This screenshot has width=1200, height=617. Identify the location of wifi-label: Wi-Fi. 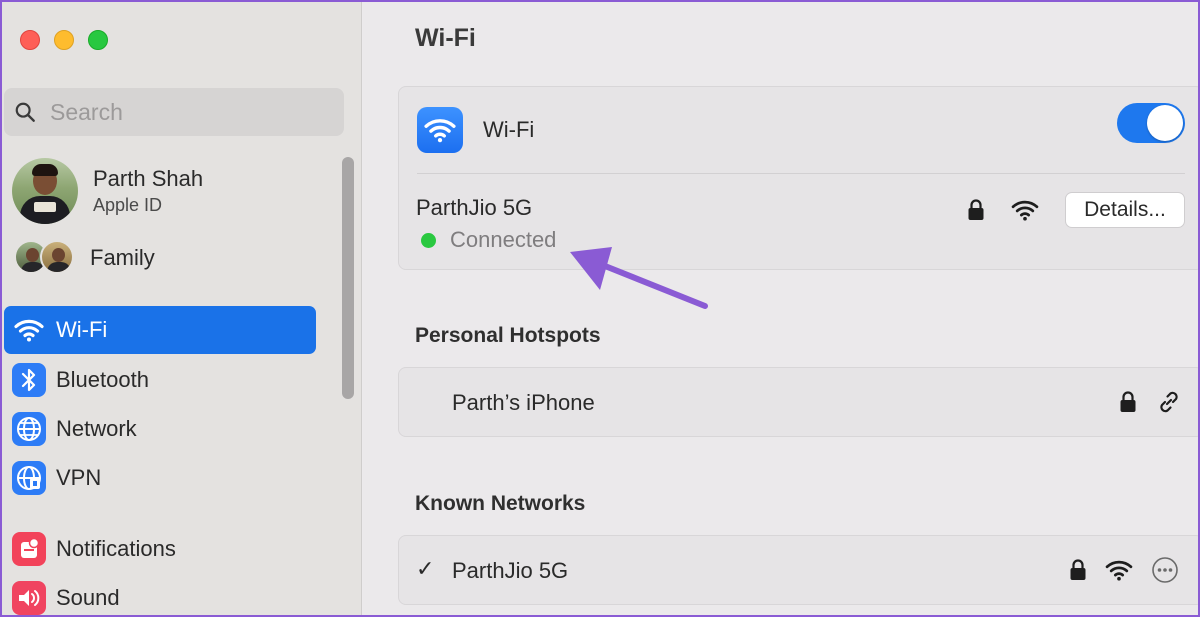
(509, 129).